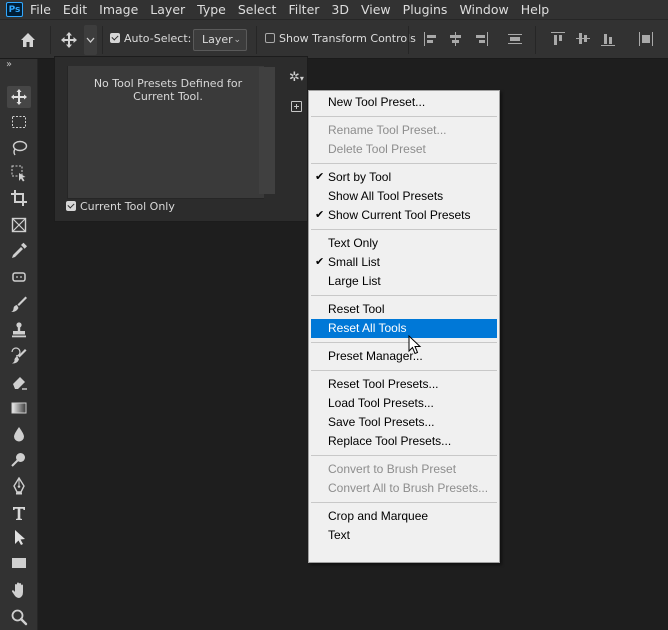  Describe the element at coordinates (19, 434) in the screenshot. I see `blur-tool` at that location.